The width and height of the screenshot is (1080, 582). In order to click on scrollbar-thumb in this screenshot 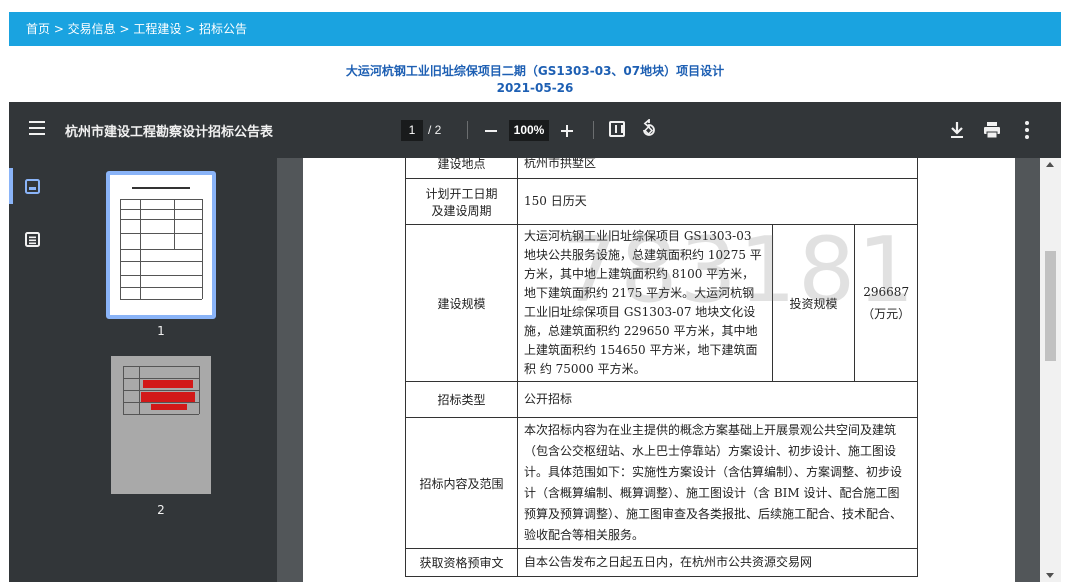, I will do `click(1050, 306)`.